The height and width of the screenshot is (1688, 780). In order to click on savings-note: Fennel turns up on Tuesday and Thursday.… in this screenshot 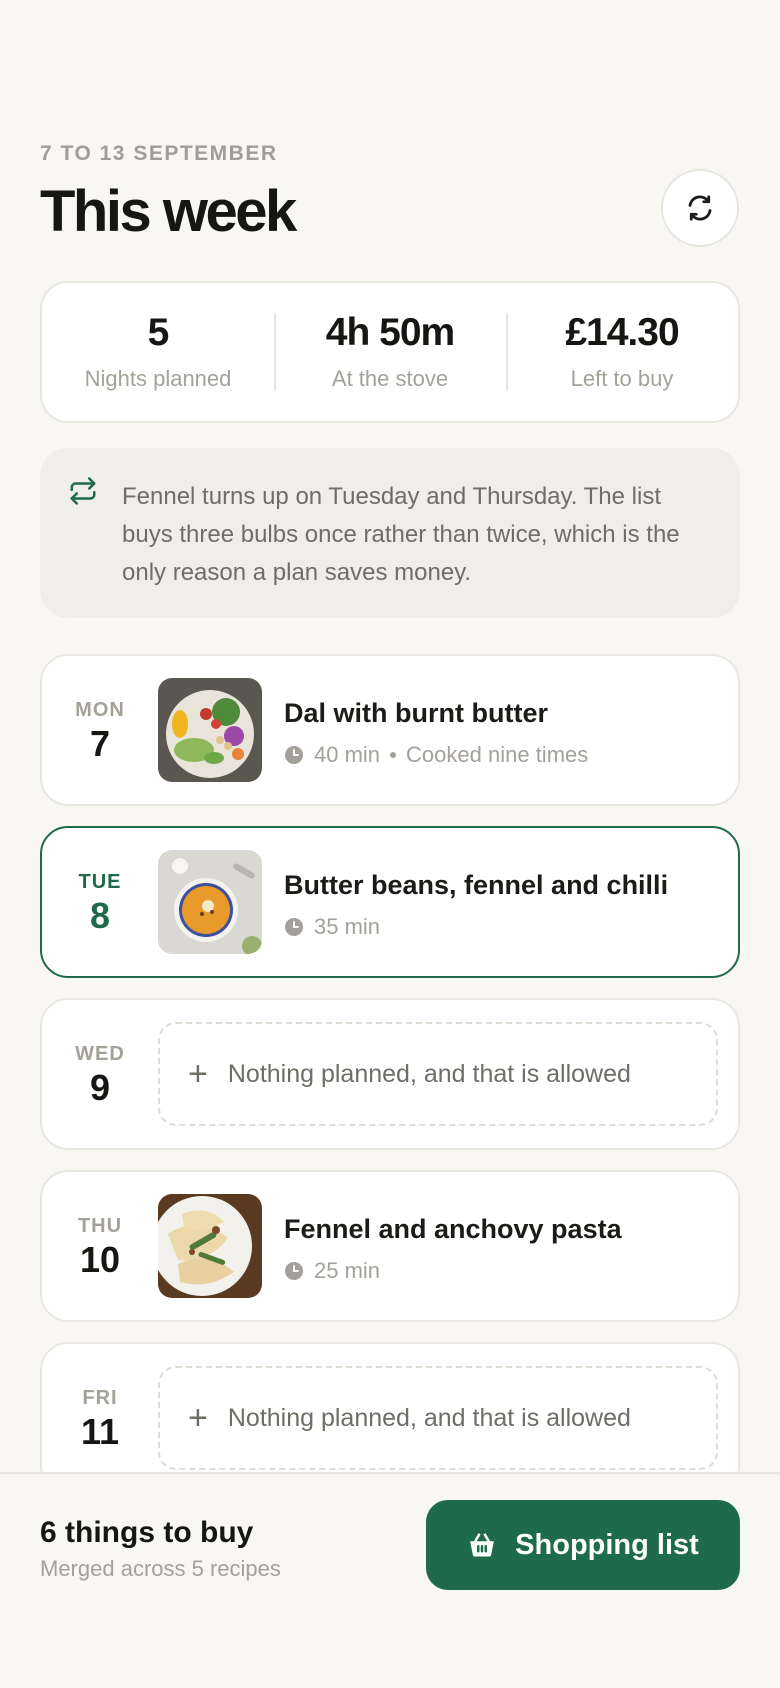, I will do `click(390, 533)`.